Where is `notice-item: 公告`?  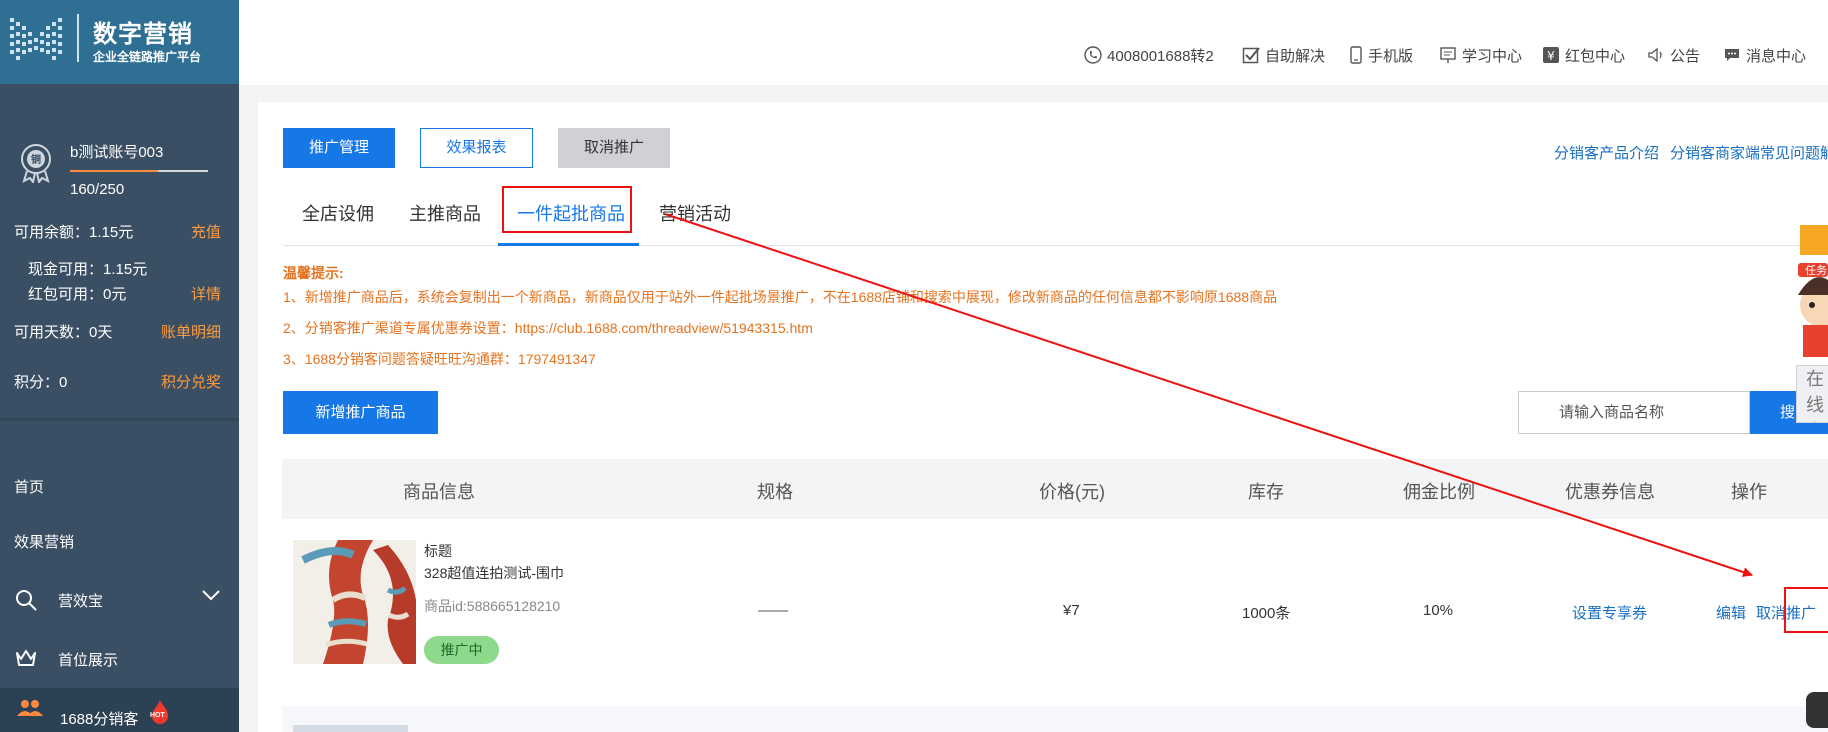
notice-item: 公告 is located at coordinates (1673, 55).